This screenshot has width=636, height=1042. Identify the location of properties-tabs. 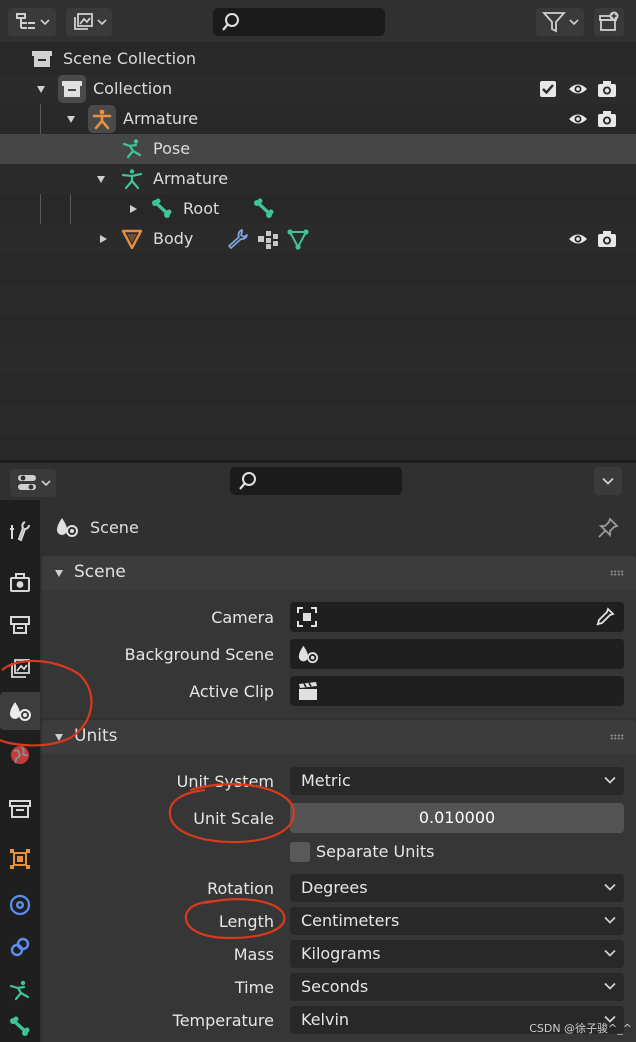
(20, 771).